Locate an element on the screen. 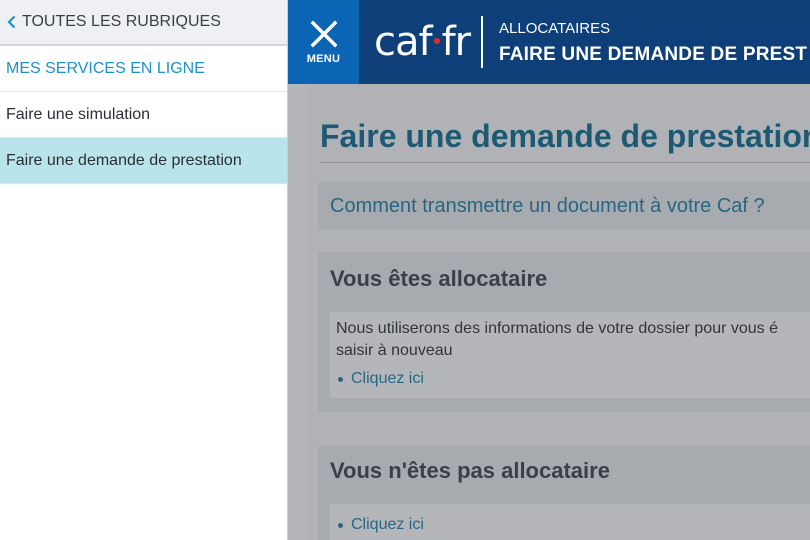  non-allocataire-heading: Vous n'êtes pas allocataire is located at coordinates (470, 470).